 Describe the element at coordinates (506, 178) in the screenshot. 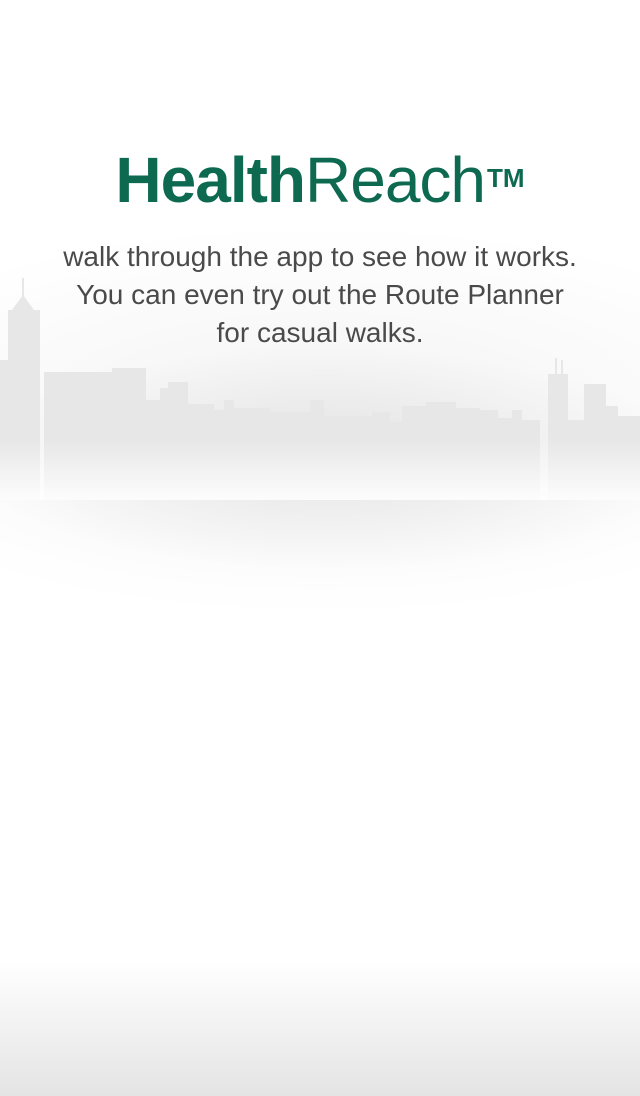

I see `trademark-symbol: TM` at that location.